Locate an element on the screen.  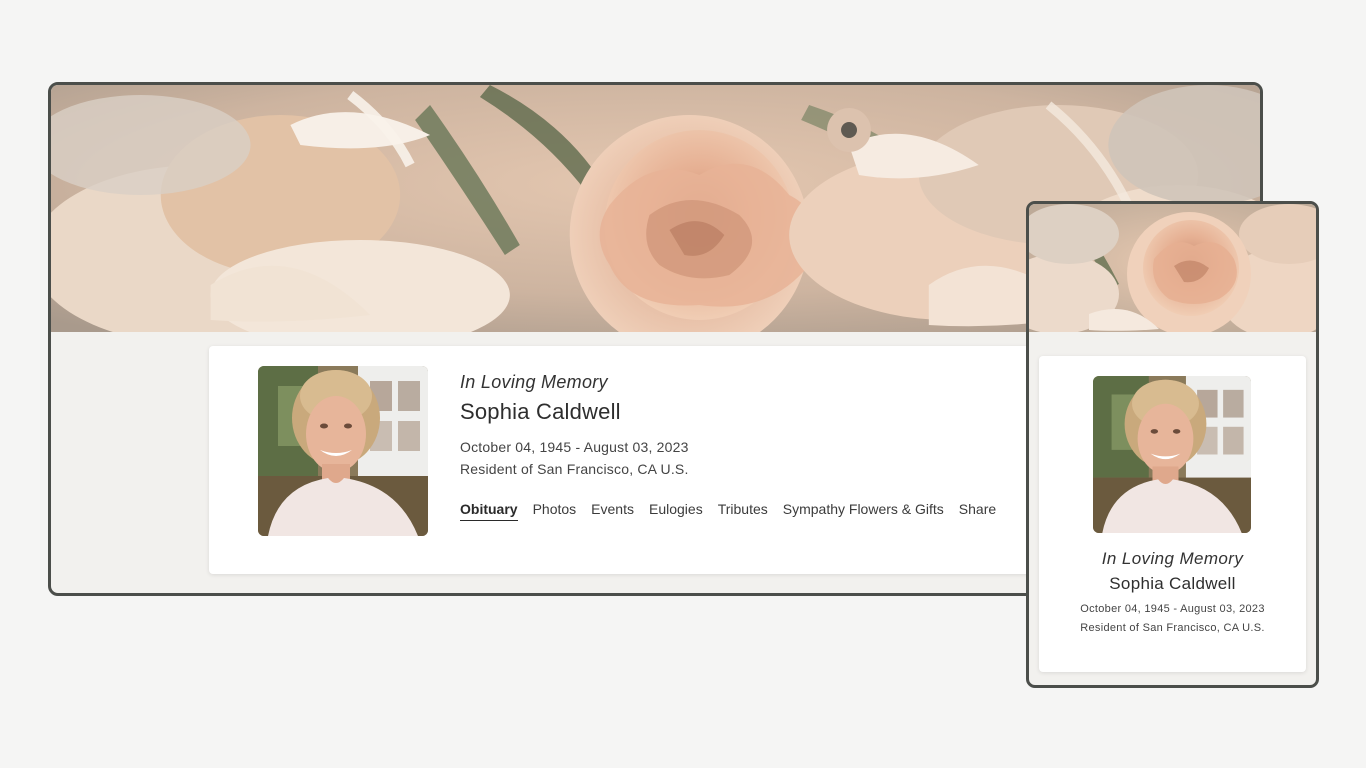
tab-sympathy-flowers-gifts: Sympathy Flowers & Gifts is located at coordinates (863, 511).